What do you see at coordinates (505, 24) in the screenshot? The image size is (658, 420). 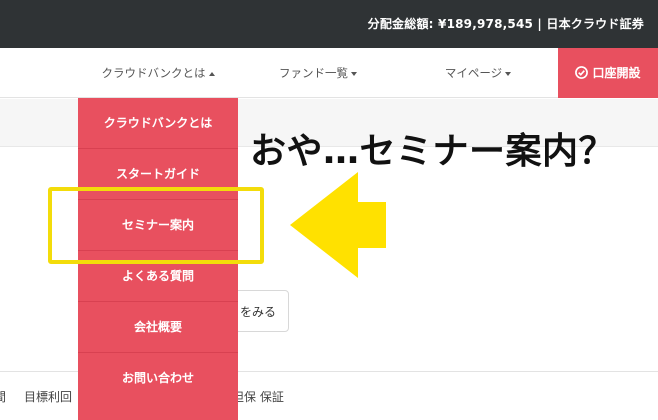 I see `distribution-total: 分配金総額: ¥189,978,545 | 日本クラウド証券` at bounding box center [505, 24].